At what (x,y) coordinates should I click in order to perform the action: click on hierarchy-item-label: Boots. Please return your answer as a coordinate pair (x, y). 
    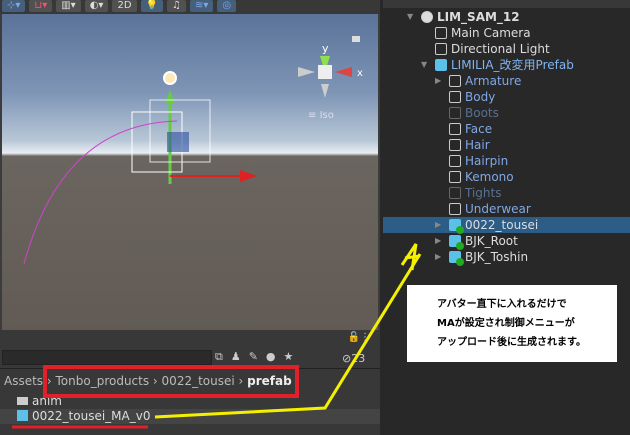
    Looking at the image, I should click on (482, 113).